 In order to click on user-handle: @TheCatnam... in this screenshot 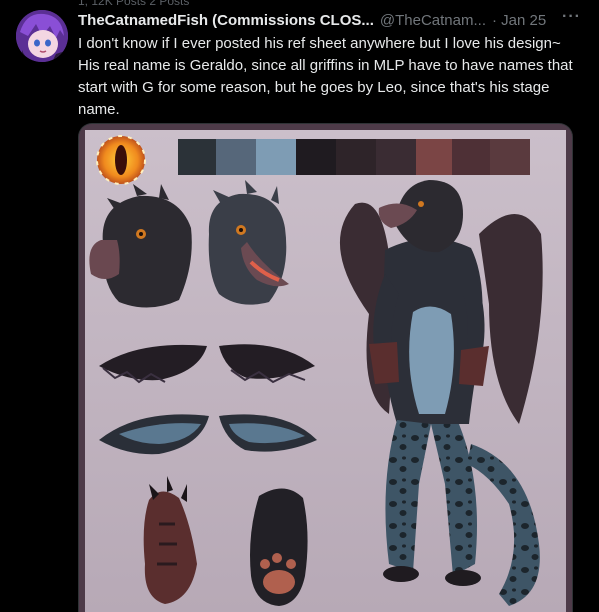, I will do `click(433, 20)`.